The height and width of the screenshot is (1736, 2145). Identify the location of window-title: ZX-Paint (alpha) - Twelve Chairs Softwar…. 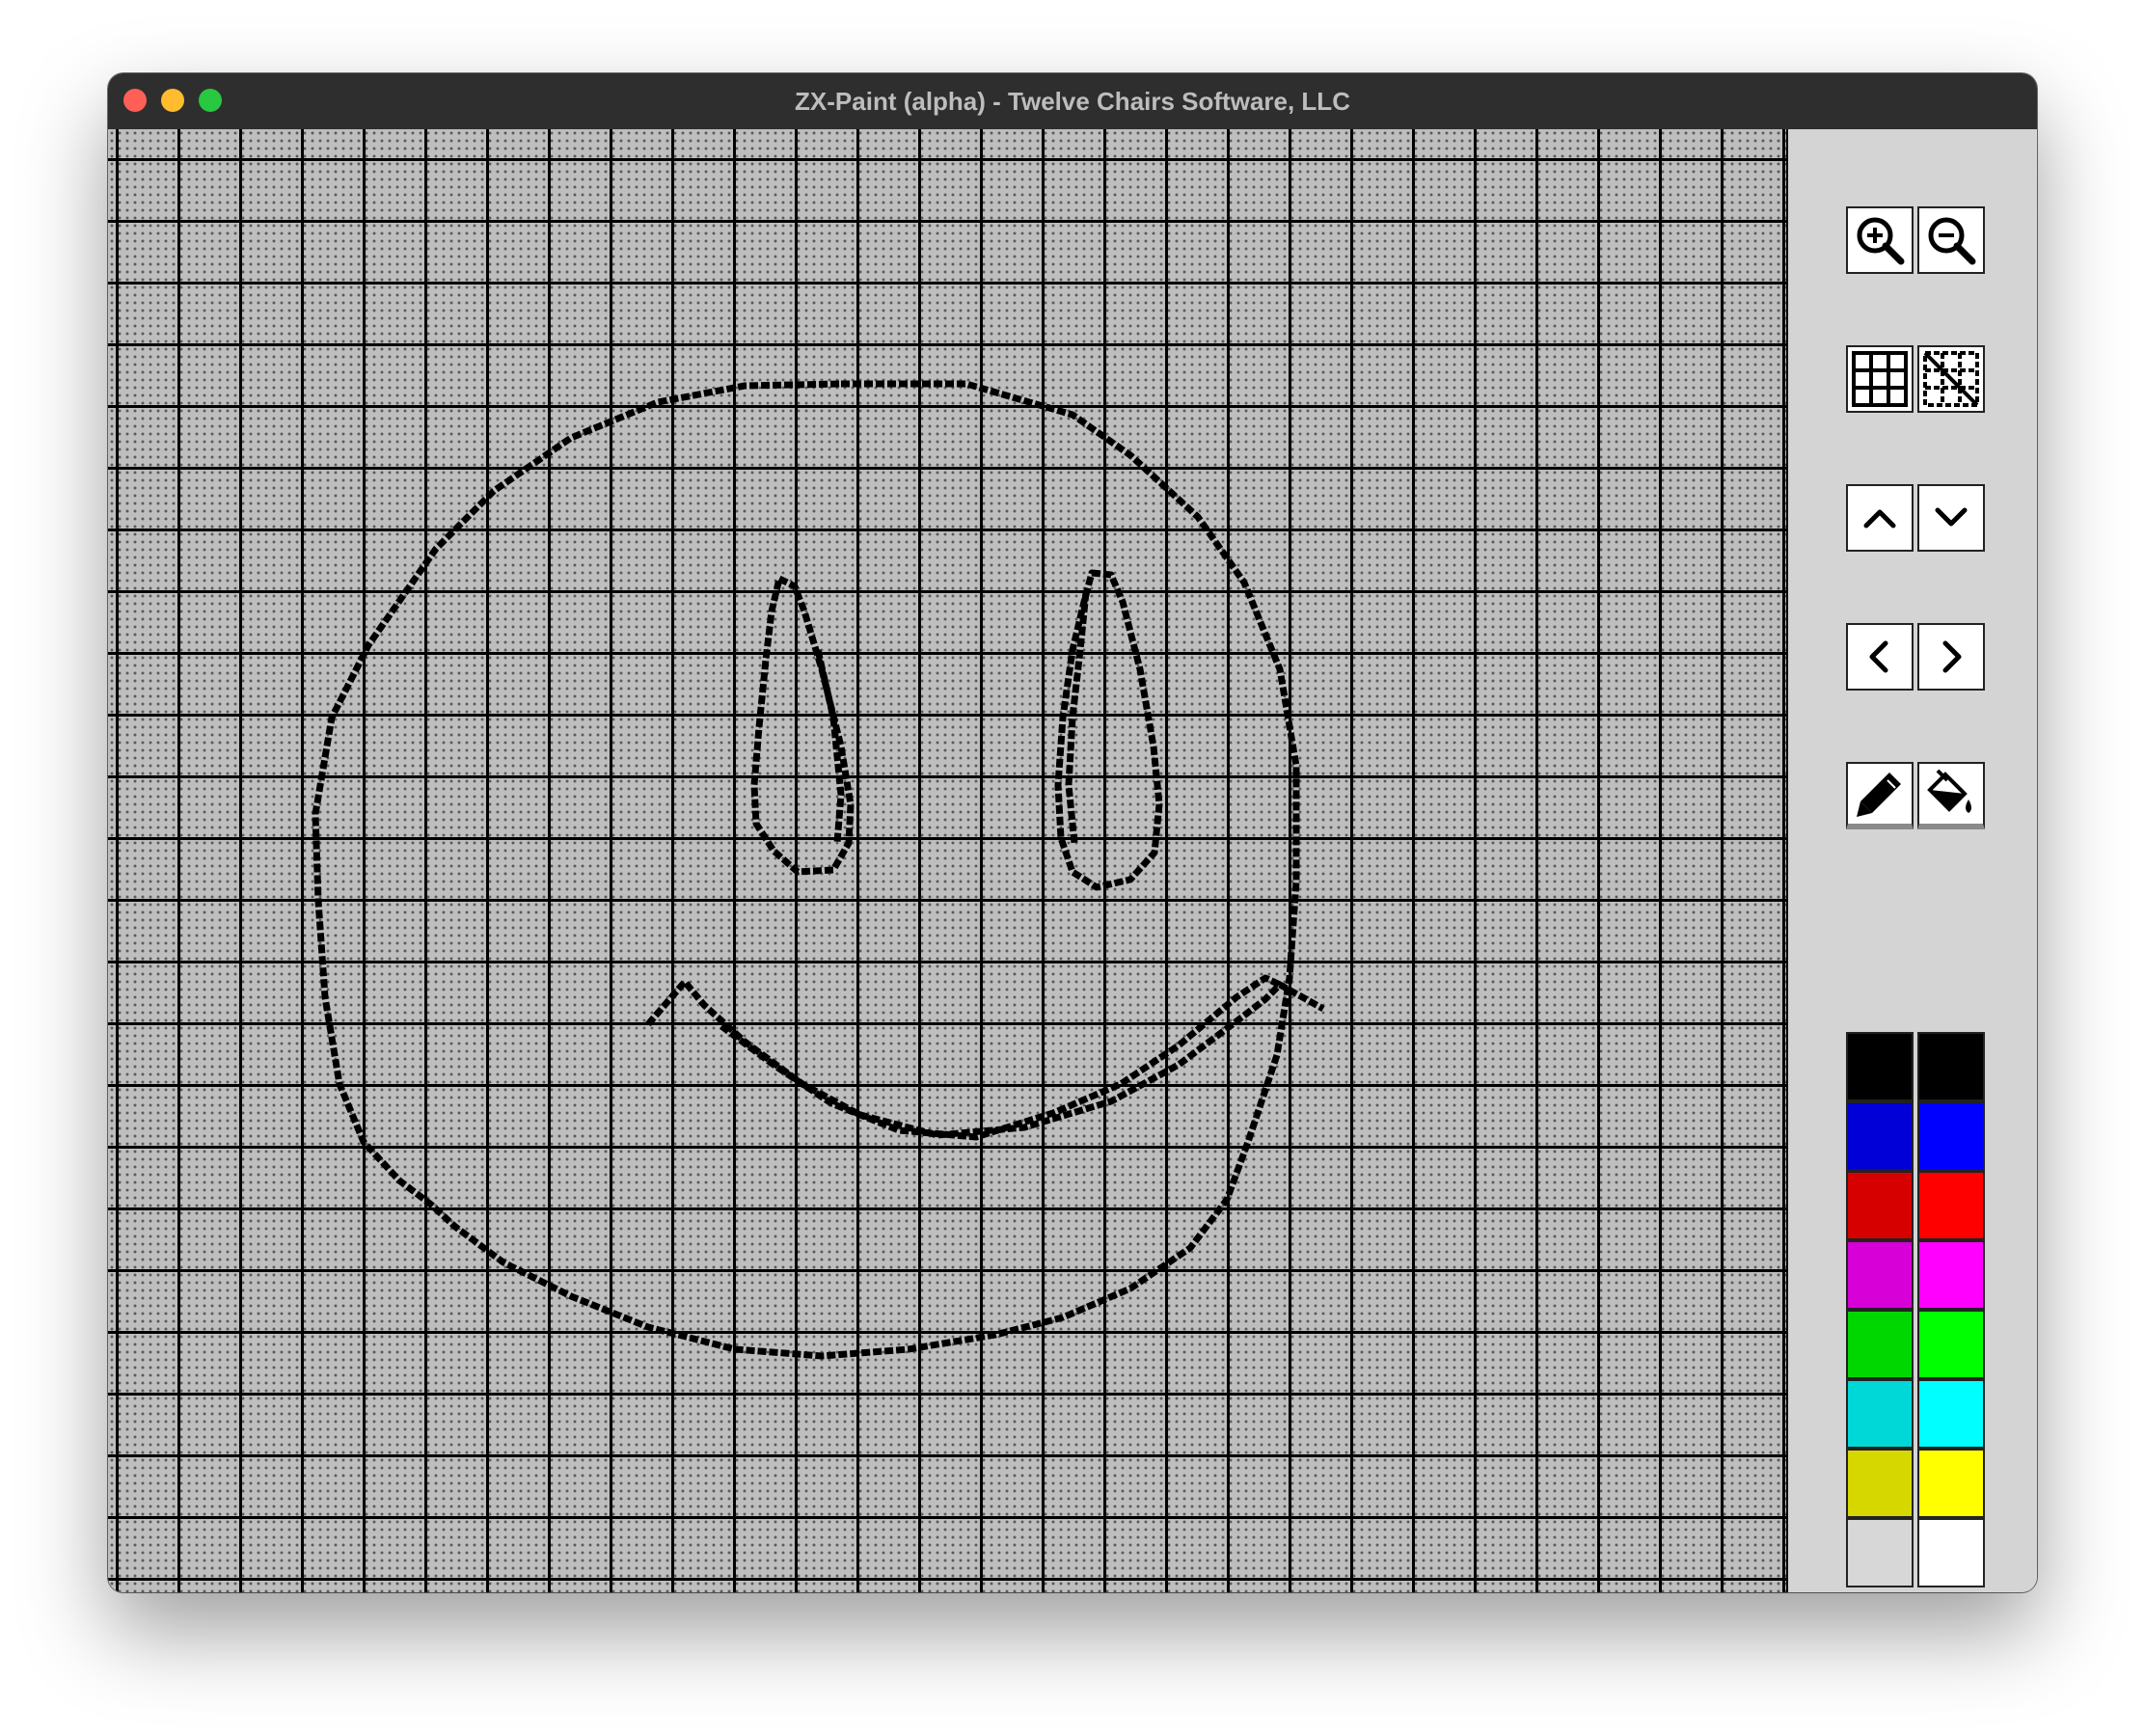
(1072, 101).